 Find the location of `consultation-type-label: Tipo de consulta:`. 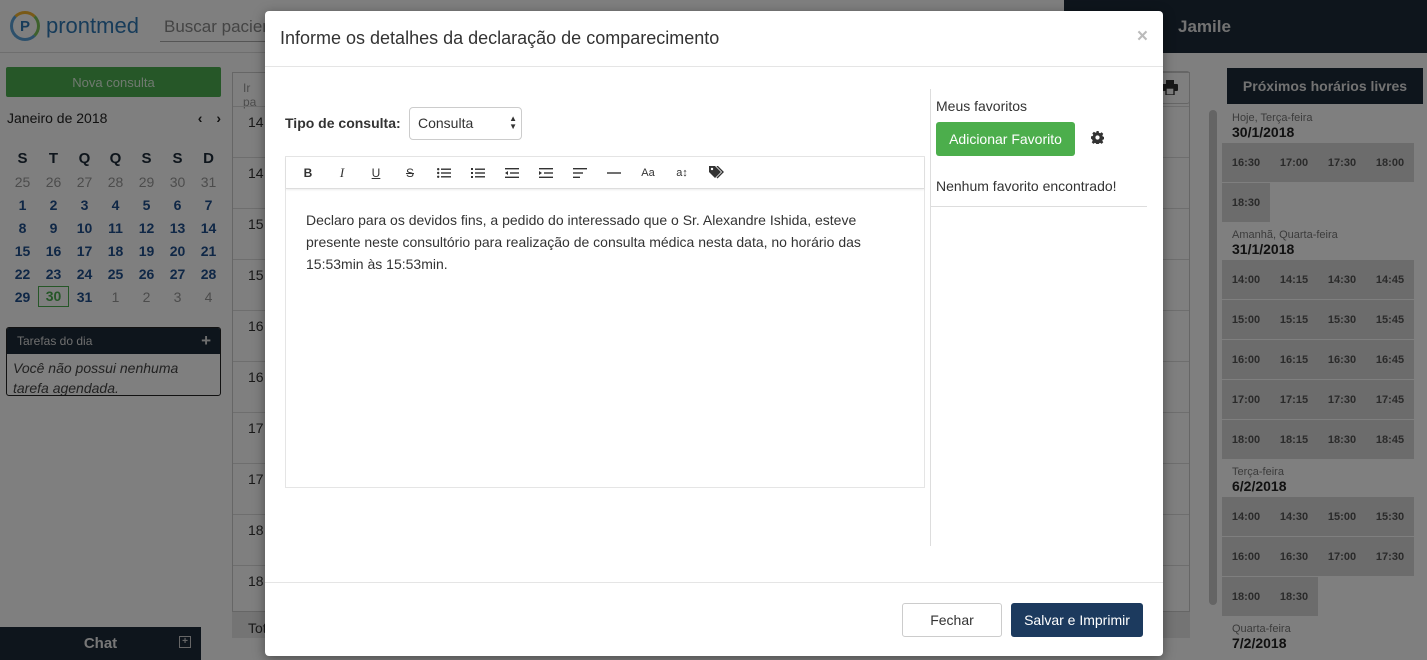

consultation-type-label: Tipo de consulta: is located at coordinates (343, 123).